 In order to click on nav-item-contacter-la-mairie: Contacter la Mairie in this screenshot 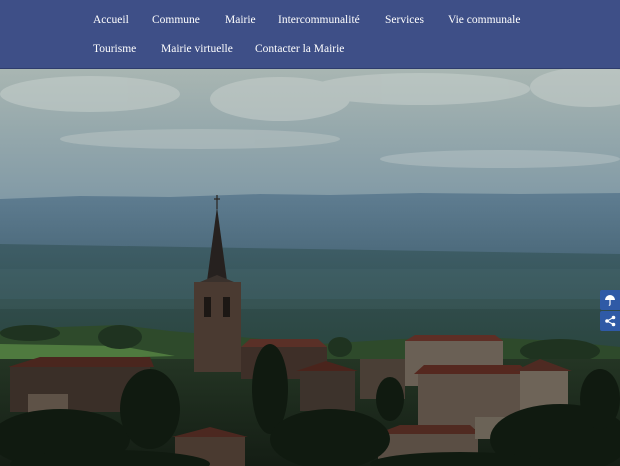, I will do `click(299, 49)`.